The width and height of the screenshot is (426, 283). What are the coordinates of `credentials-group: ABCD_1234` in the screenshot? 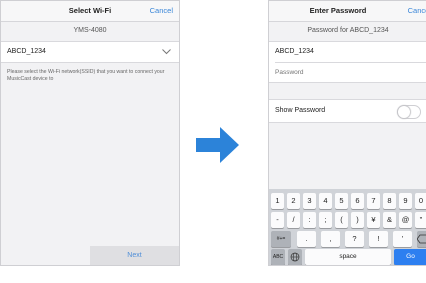 It's located at (347, 62).